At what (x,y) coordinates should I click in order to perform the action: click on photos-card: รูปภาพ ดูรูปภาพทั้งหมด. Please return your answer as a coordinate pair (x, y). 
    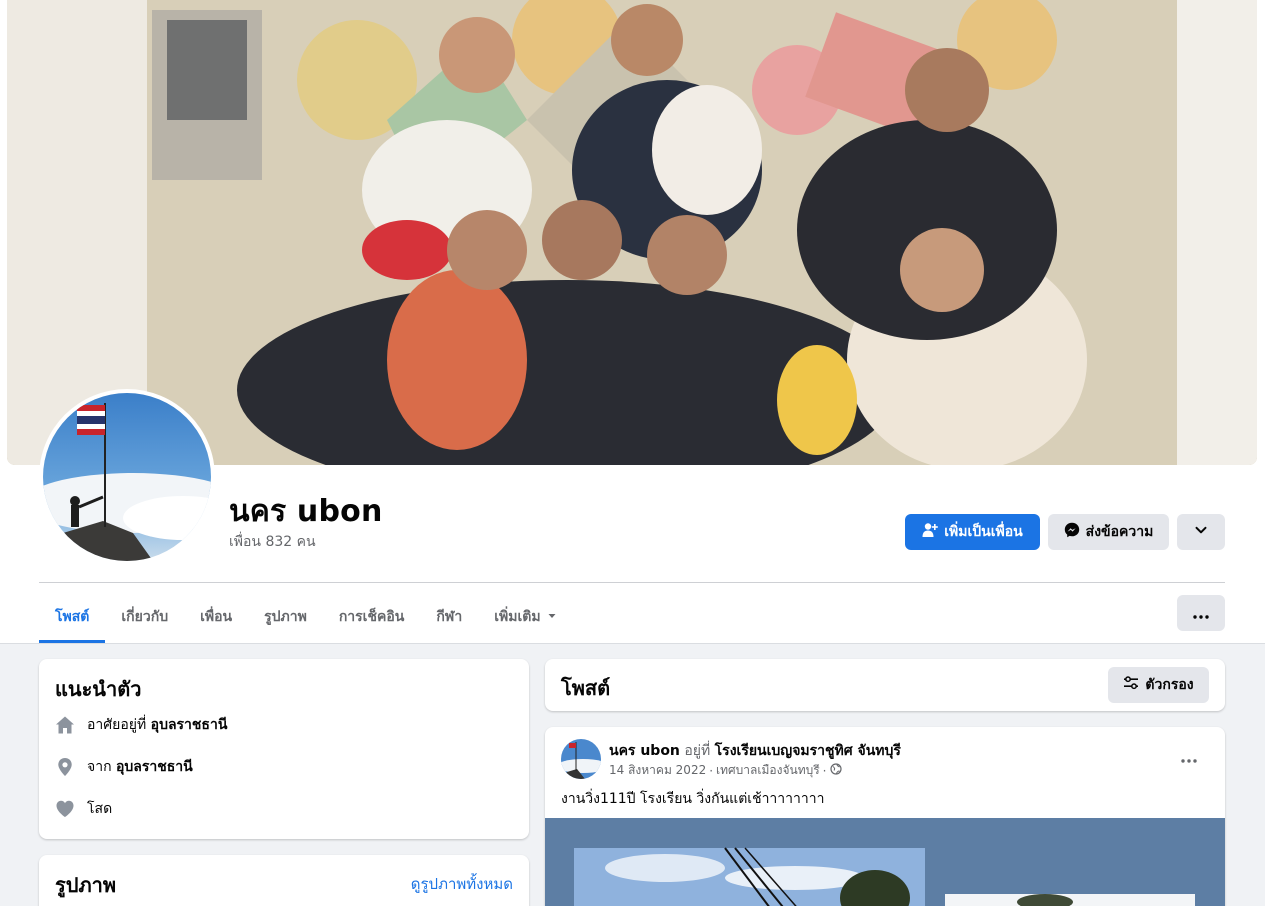
    Looking at the image, I should click on (284, 880).